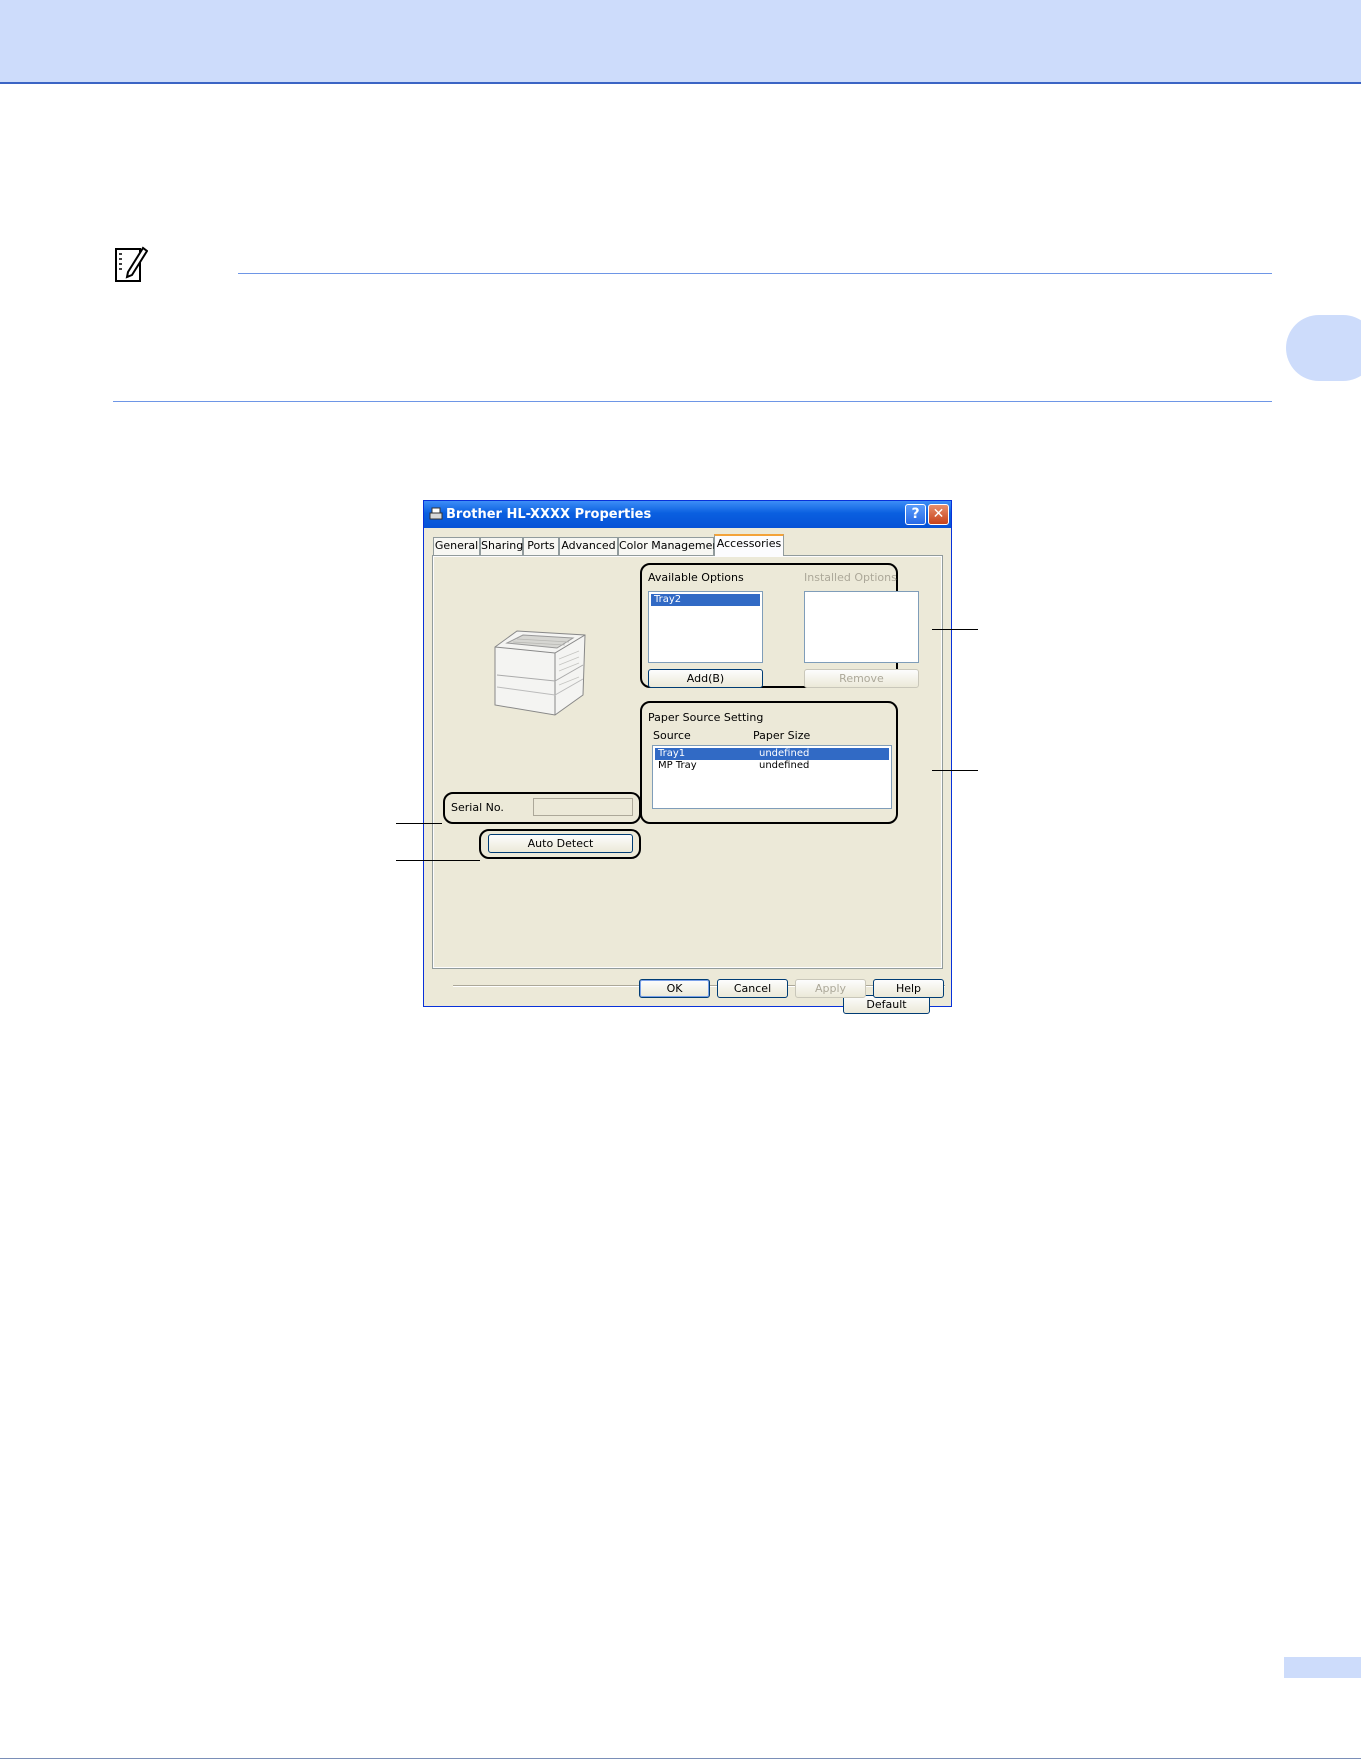 Image resolution: width=1361 pixels, height=1761 pixels. What do you see at coordinates (419, 823) in the screenshot?
I see `serial-pointer-line` at bounding box center [419, 823].